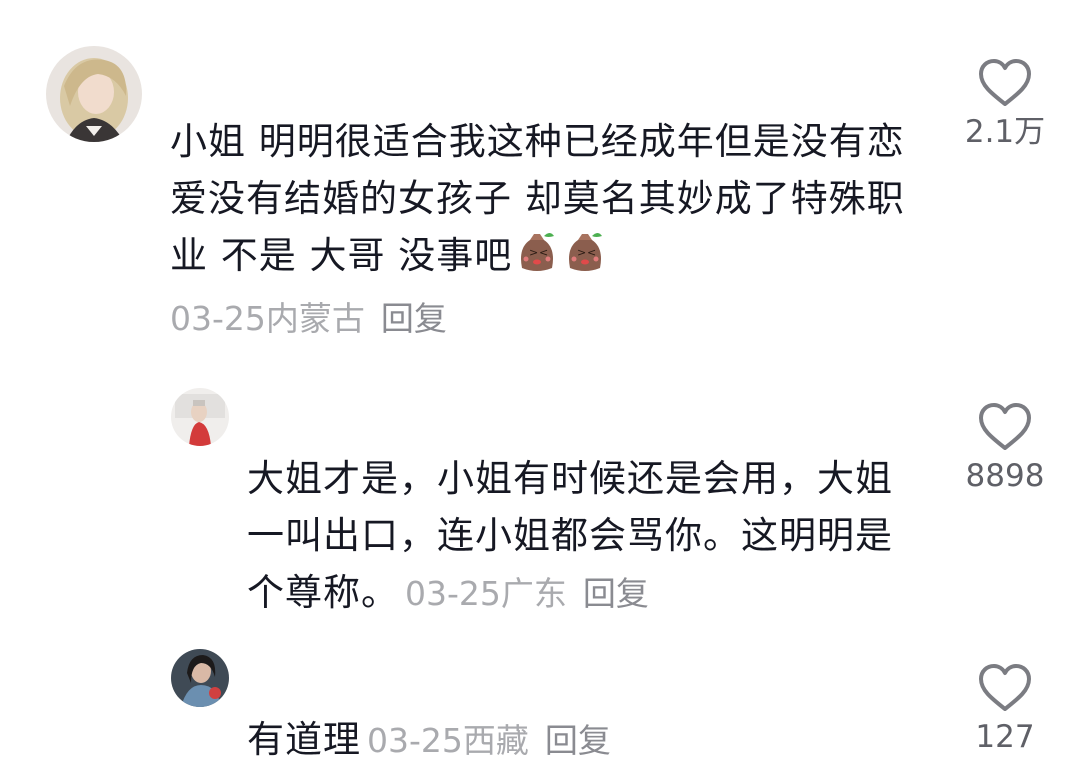  I want to click on comment-meta: 03-25内蒙古 回复, so click(308, 319).